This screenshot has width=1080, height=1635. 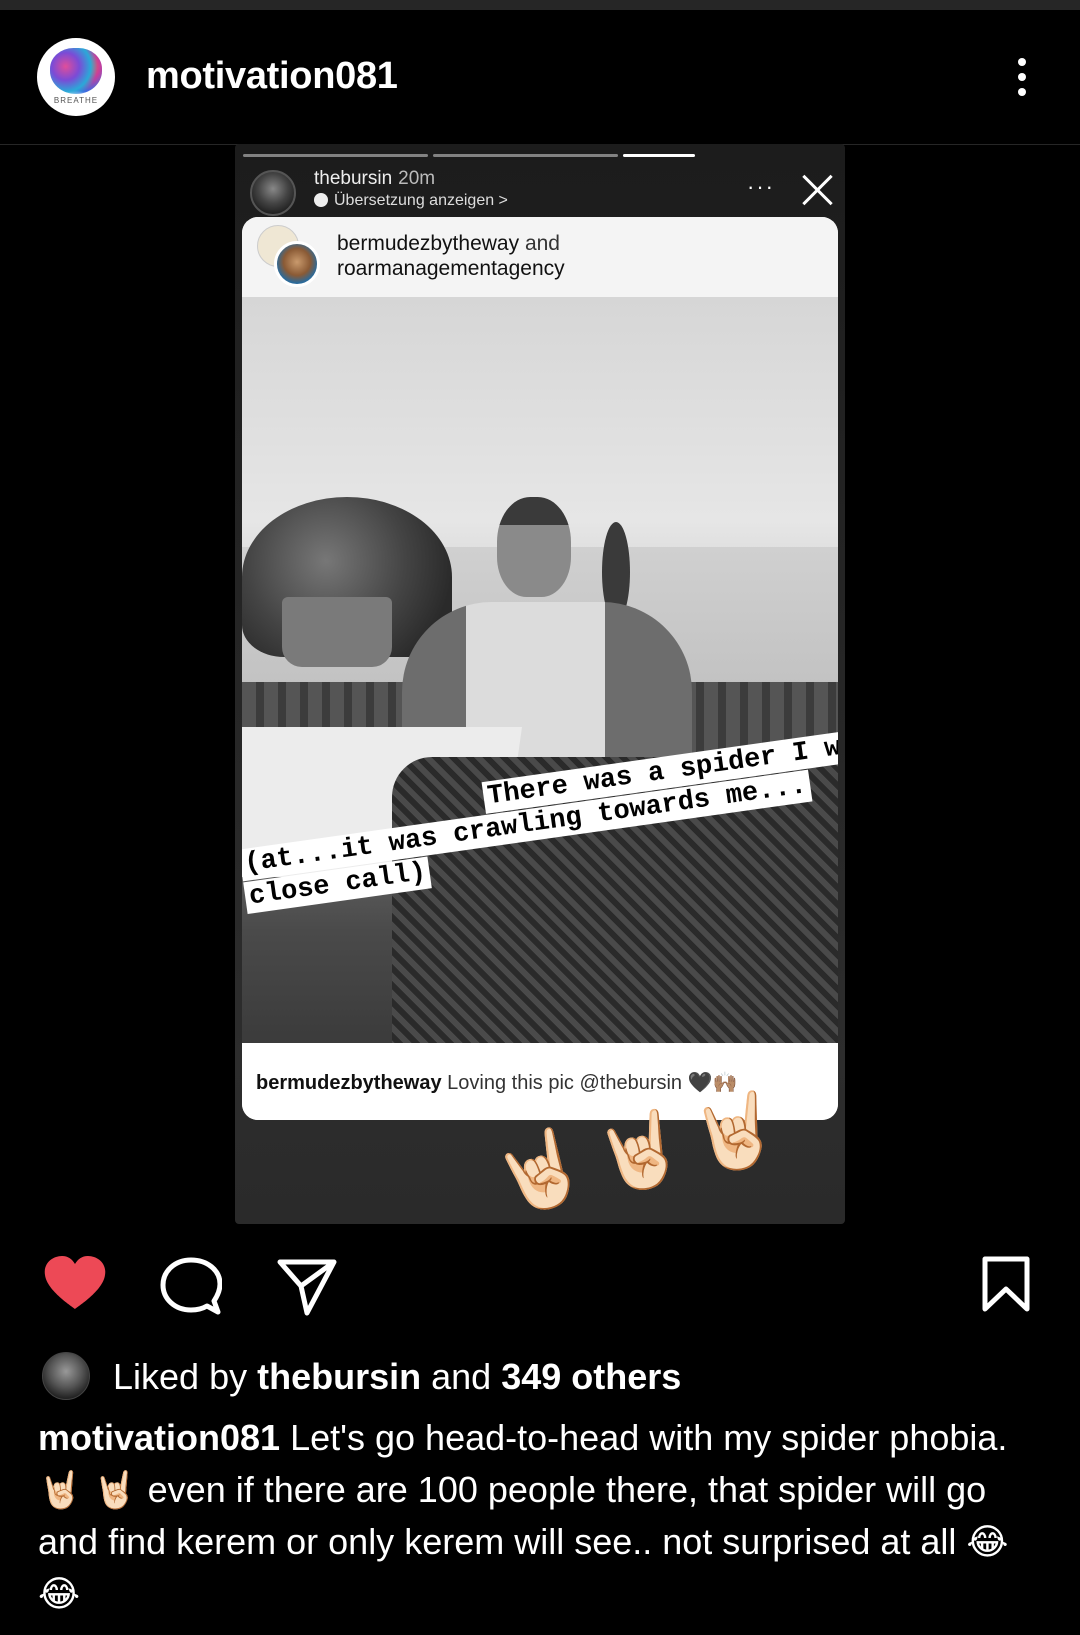 What do you see at coordinates (349, 1083) in the screenshot?
I see `comment-username: bermudezbytheway` at bounding box center [349, 1083].